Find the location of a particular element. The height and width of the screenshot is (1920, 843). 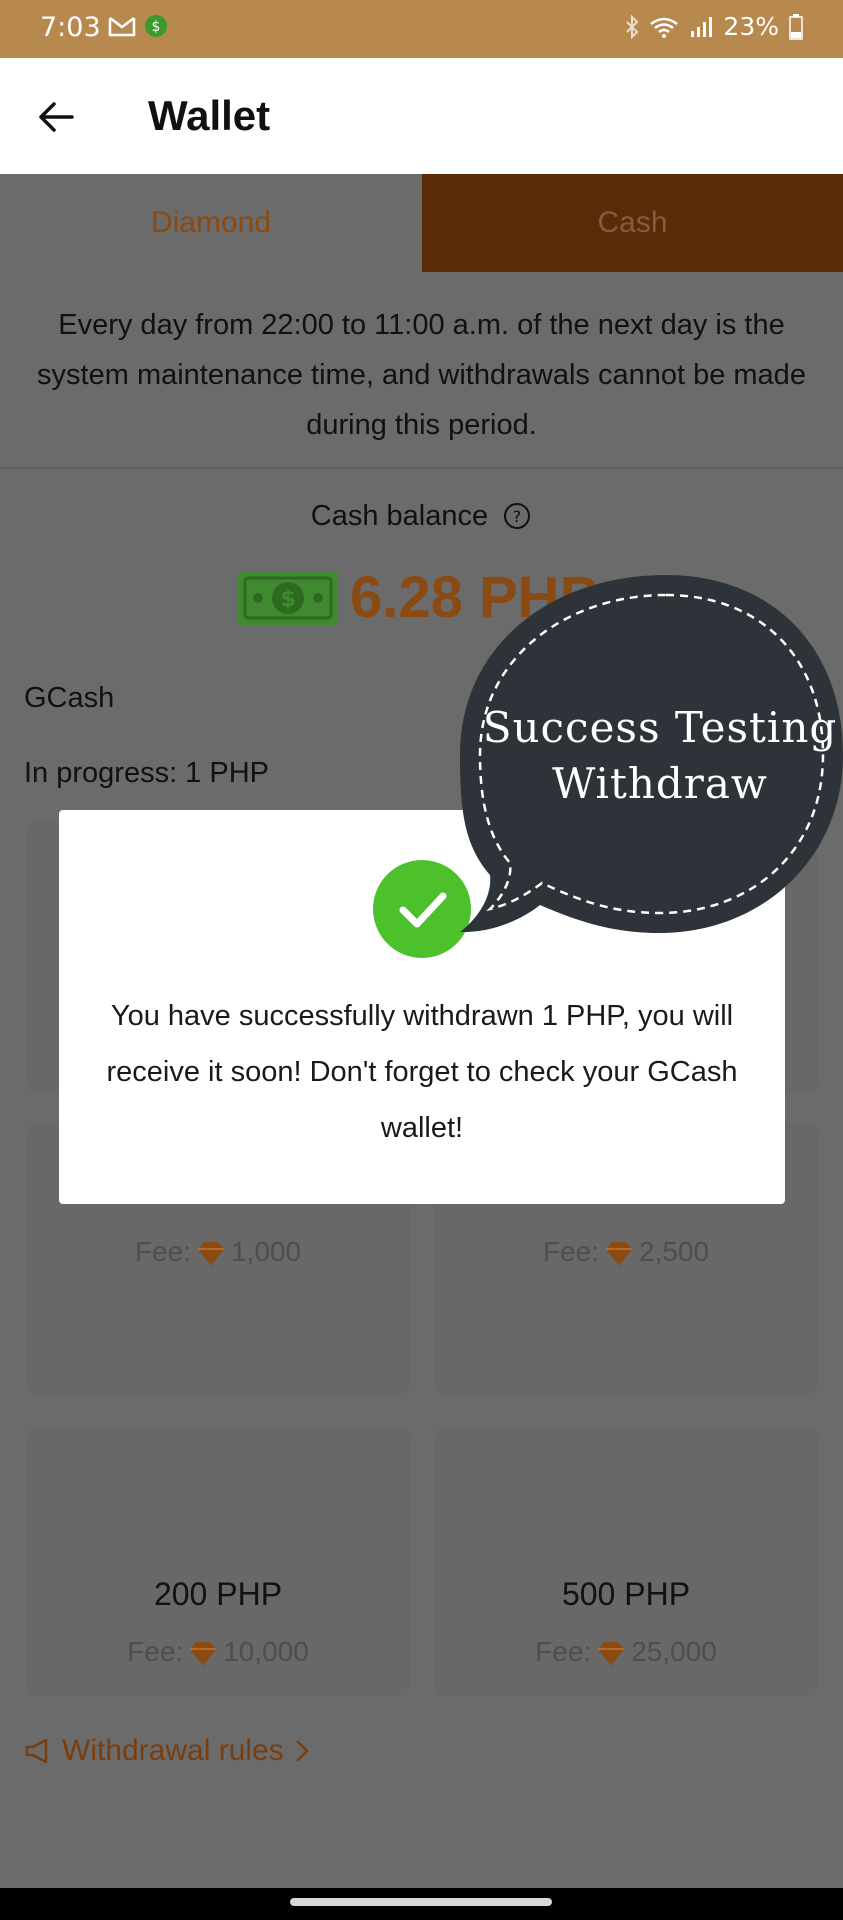

option-fee: Fee: 10,000 is located at coordinates (218, 1652).